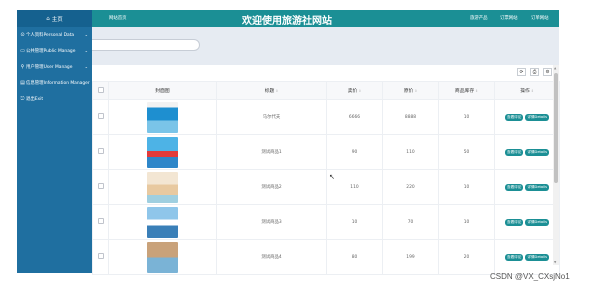 The width and height of the screenshot is (598, 289). I want to click on table-header-row: 封面图 标题⇕ 卖价⇕ 原价⇕ 商品库存⇕ 操作⇕, so click(326, 90).